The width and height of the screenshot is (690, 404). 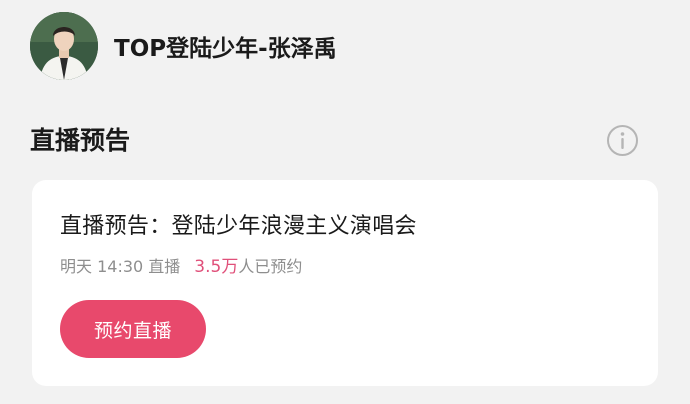 I want to click on card-meta: 明天 14:30 直播 3.5万人已预约, so click(x=181, y=264).